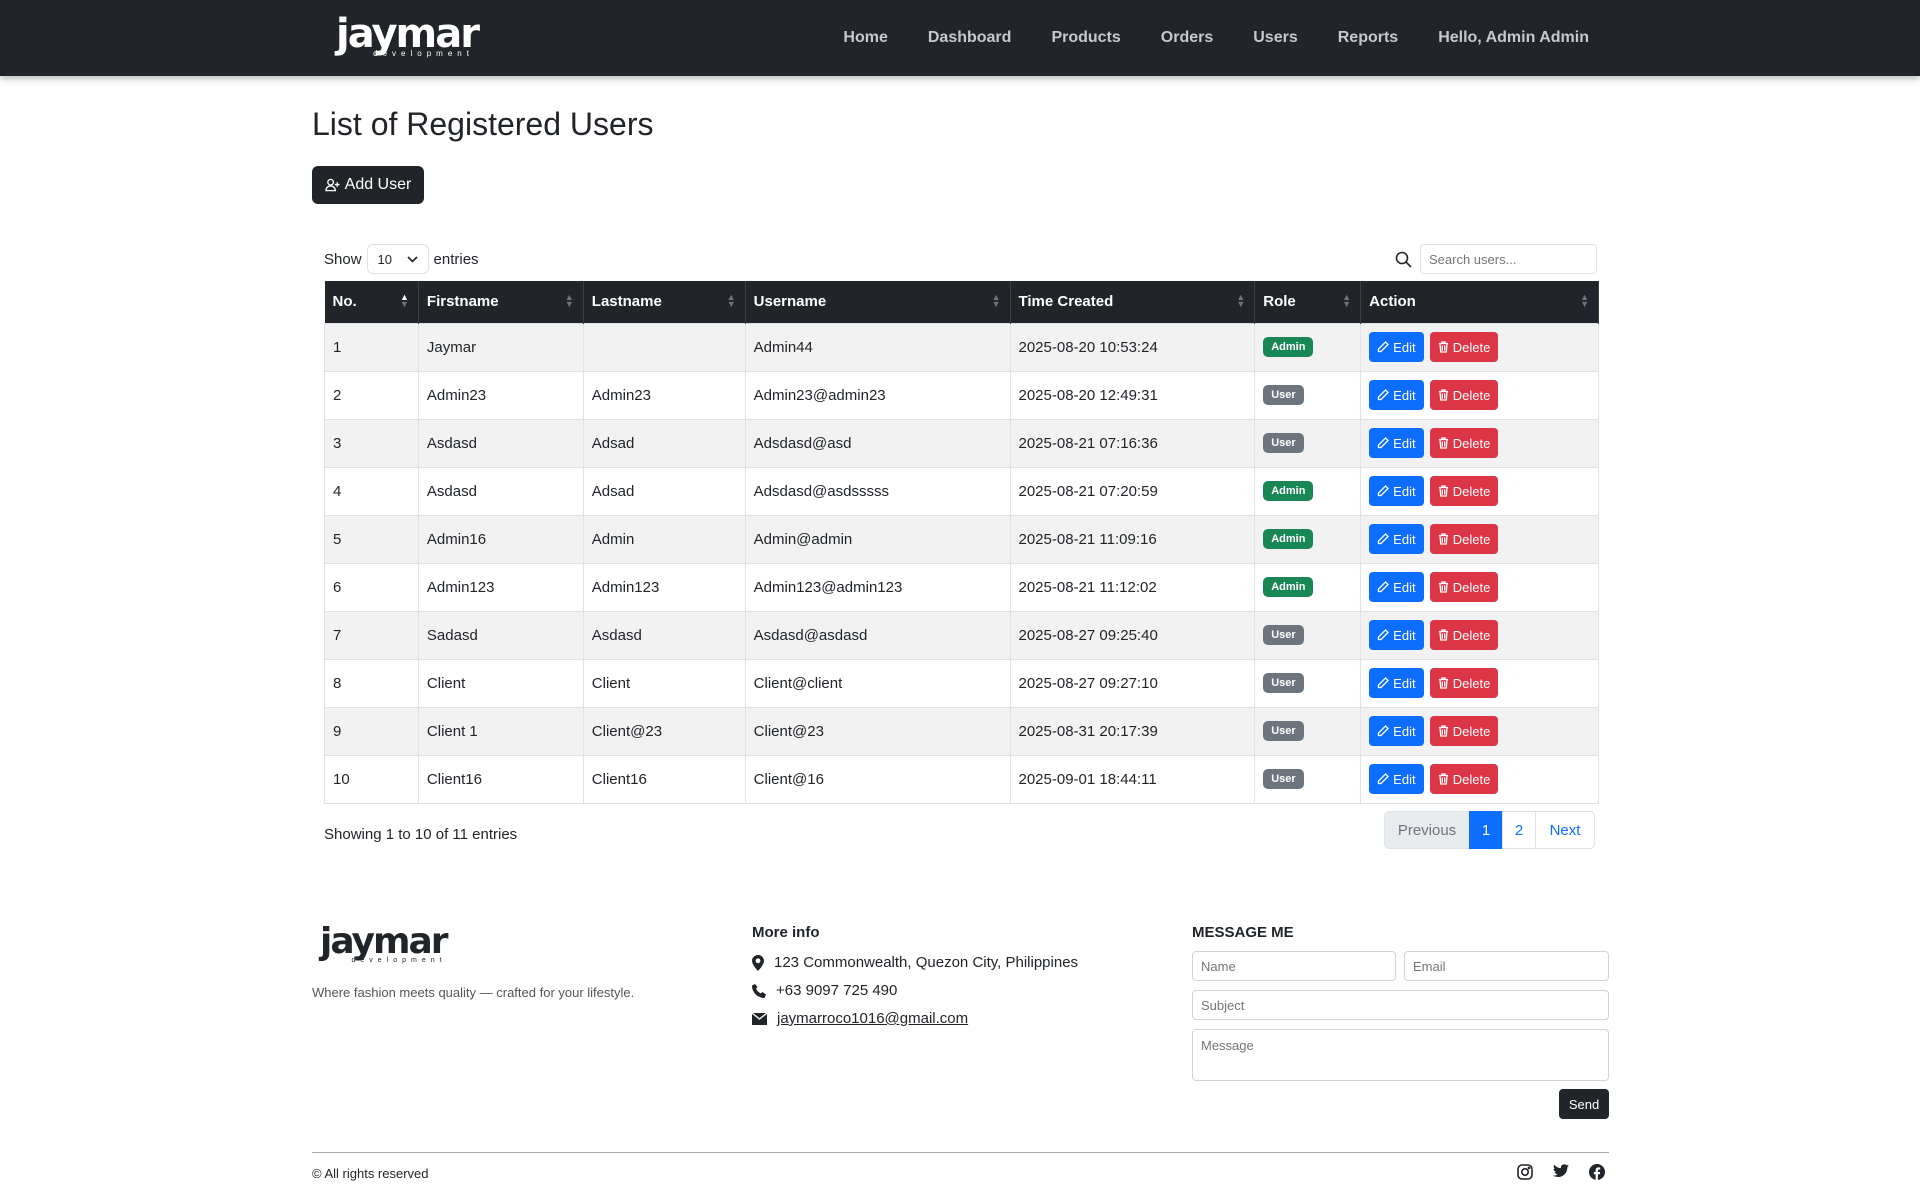 The width and height of the screenshot is (1920, 1201). I want to click on col-header-role: Role ▲ ▼, so click(1308, 302).